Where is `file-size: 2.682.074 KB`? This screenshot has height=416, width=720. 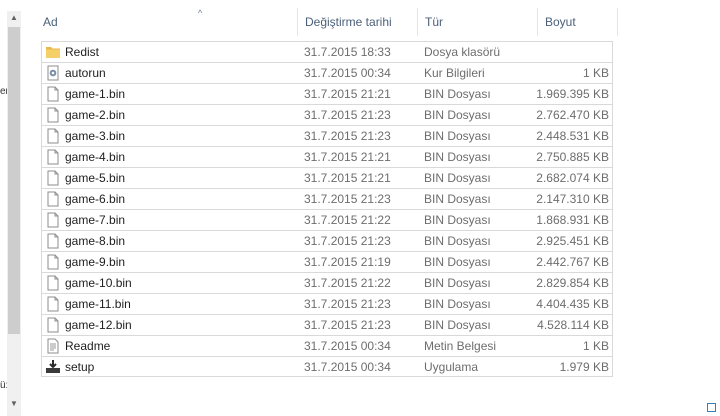 file-size: 2.682.074 KB is located at coordinates (572, 178).